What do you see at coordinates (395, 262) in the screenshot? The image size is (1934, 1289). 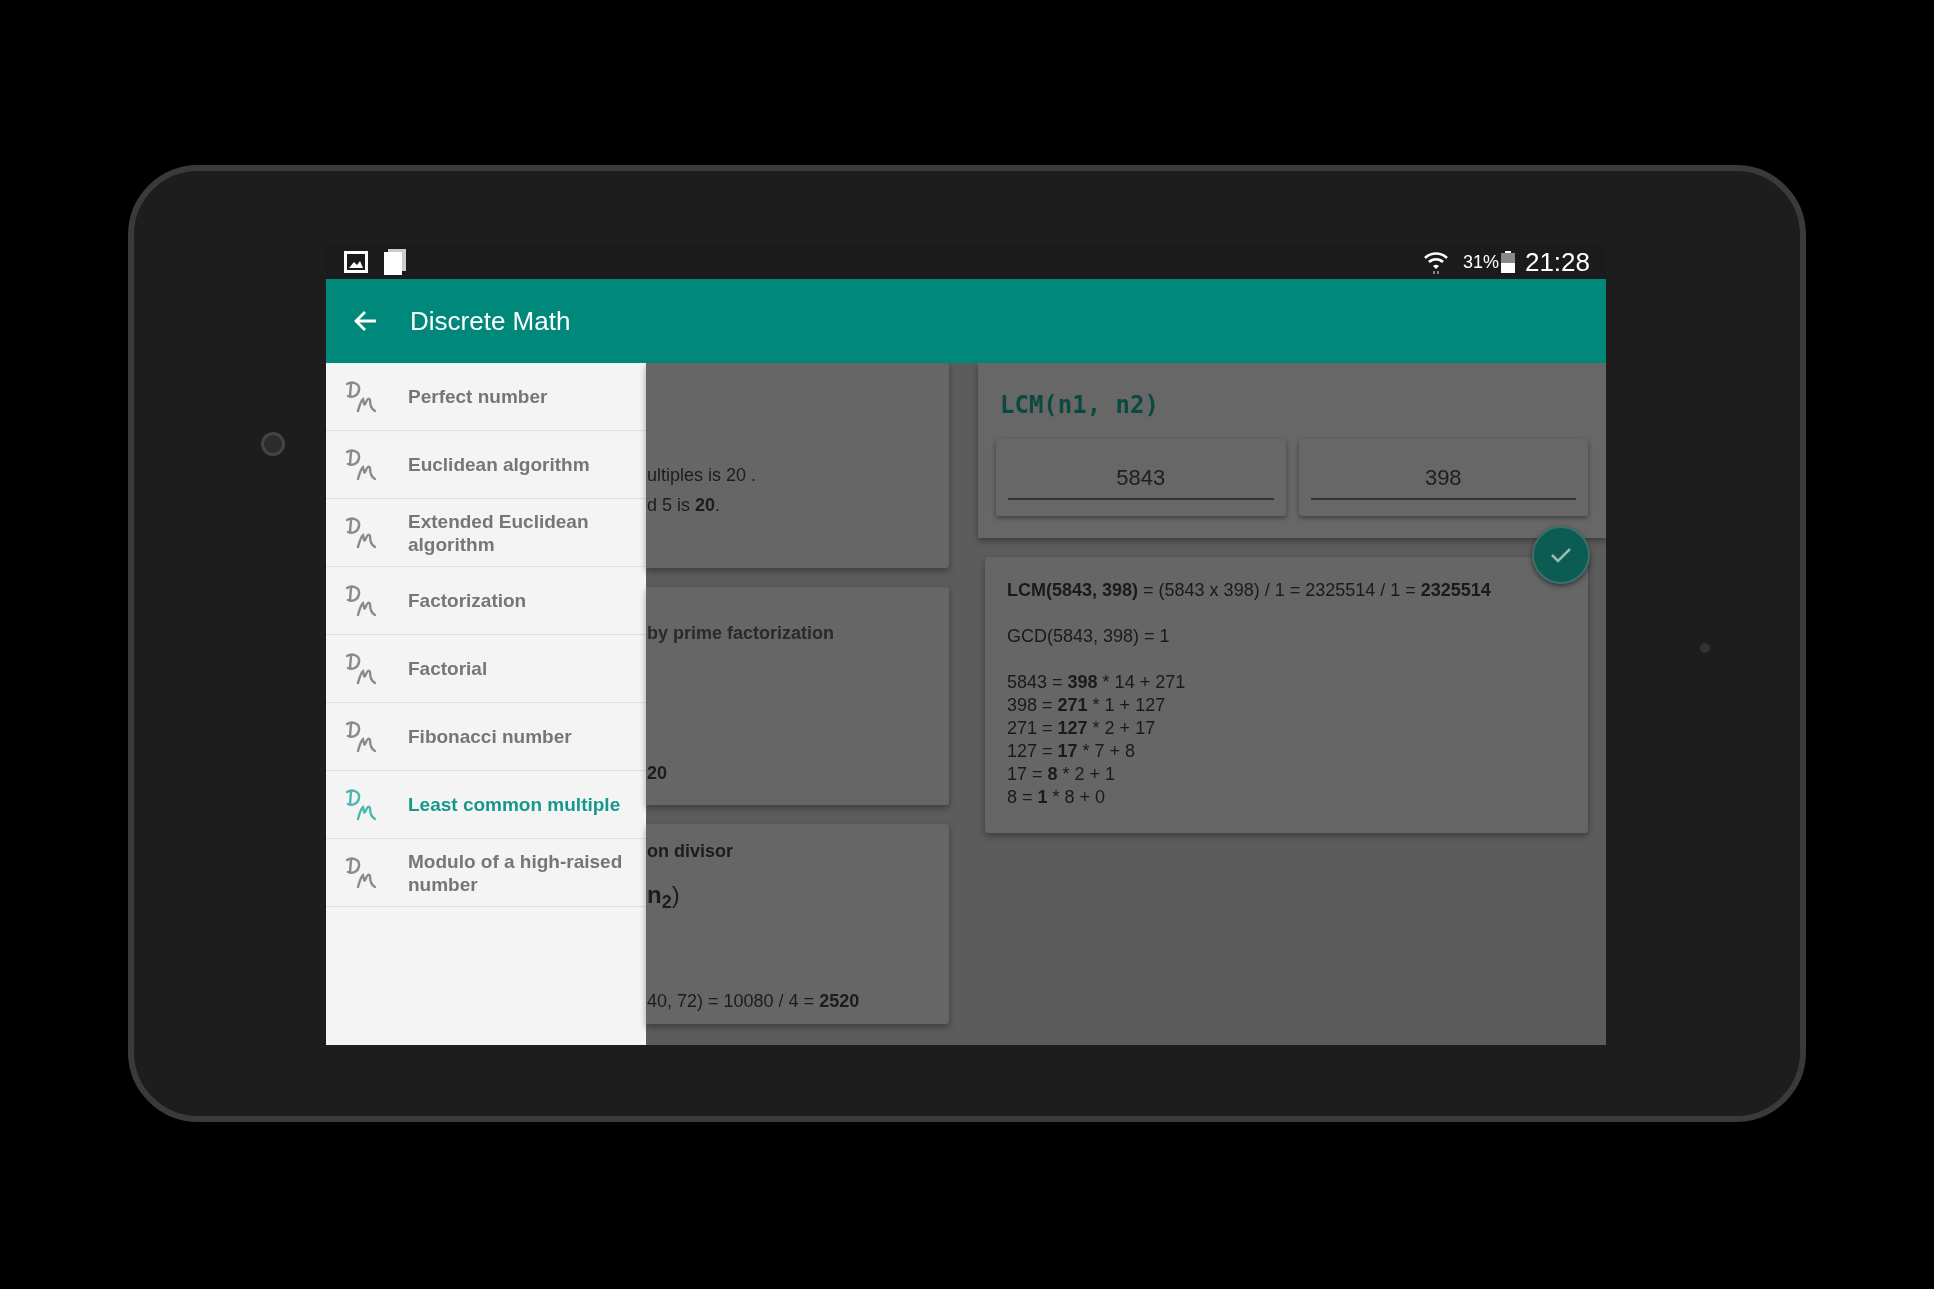 I see `document-icon` at bounding box center [395, 262].